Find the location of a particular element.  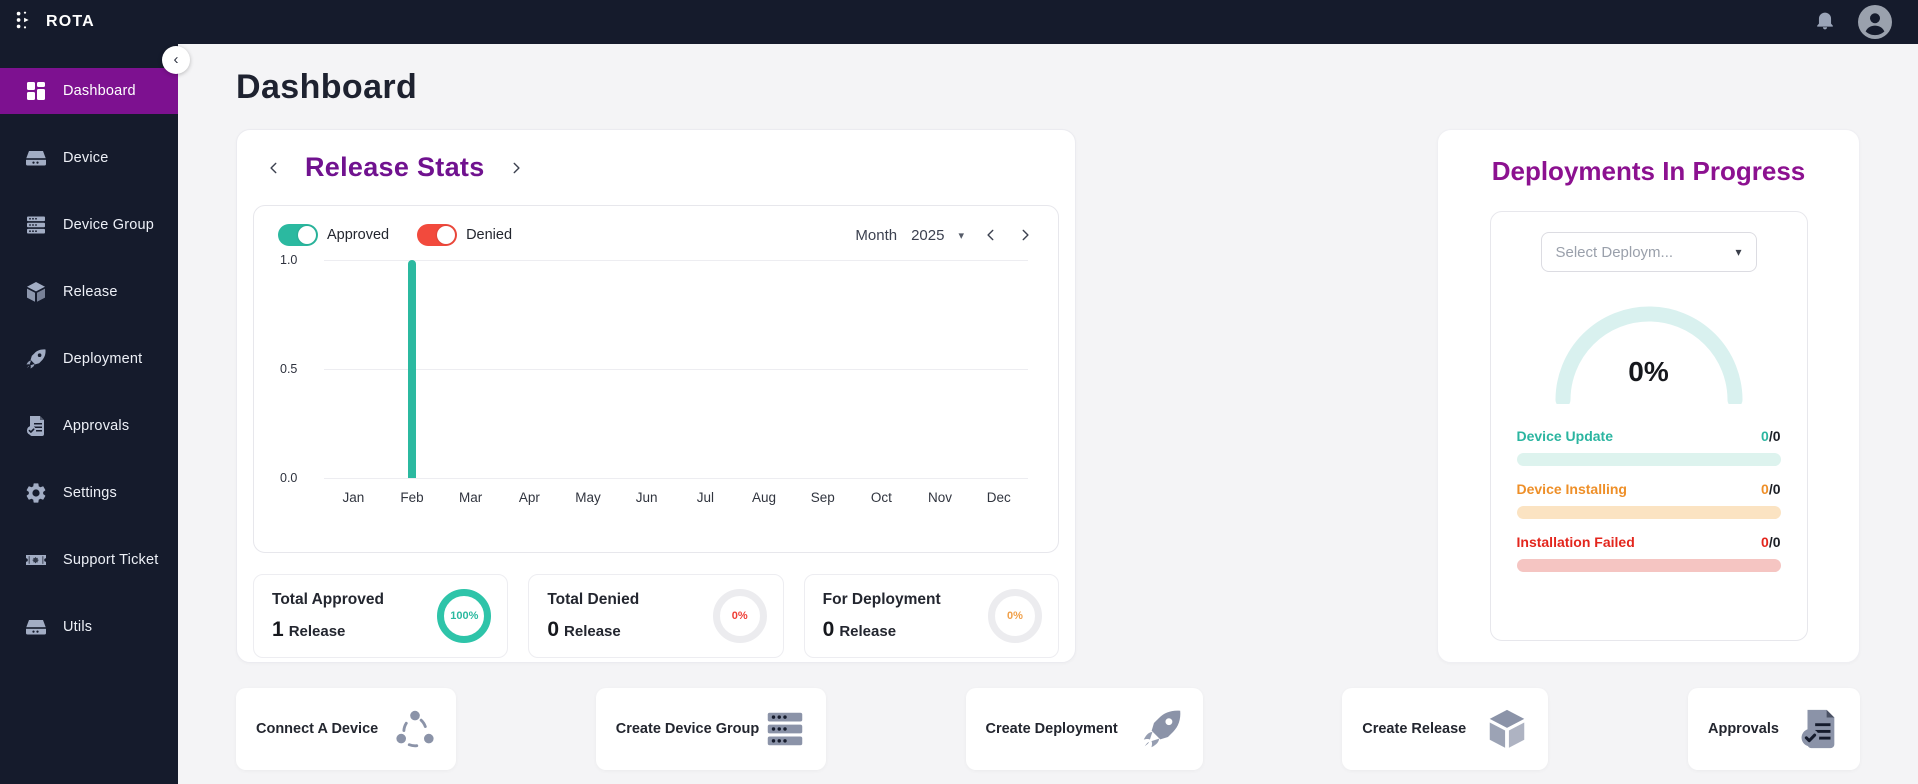

toggle-knob is located at coordinates (446, 235).